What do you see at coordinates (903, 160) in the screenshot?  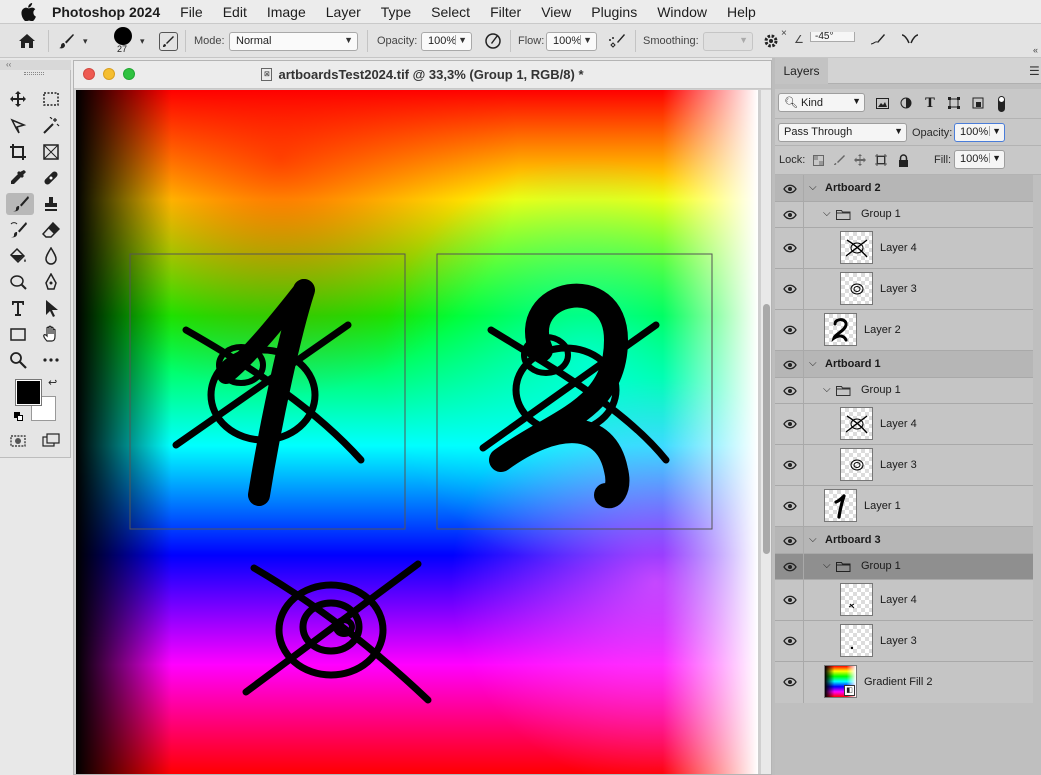 I see `lock-all-icon` at bounding box center [903, 160].